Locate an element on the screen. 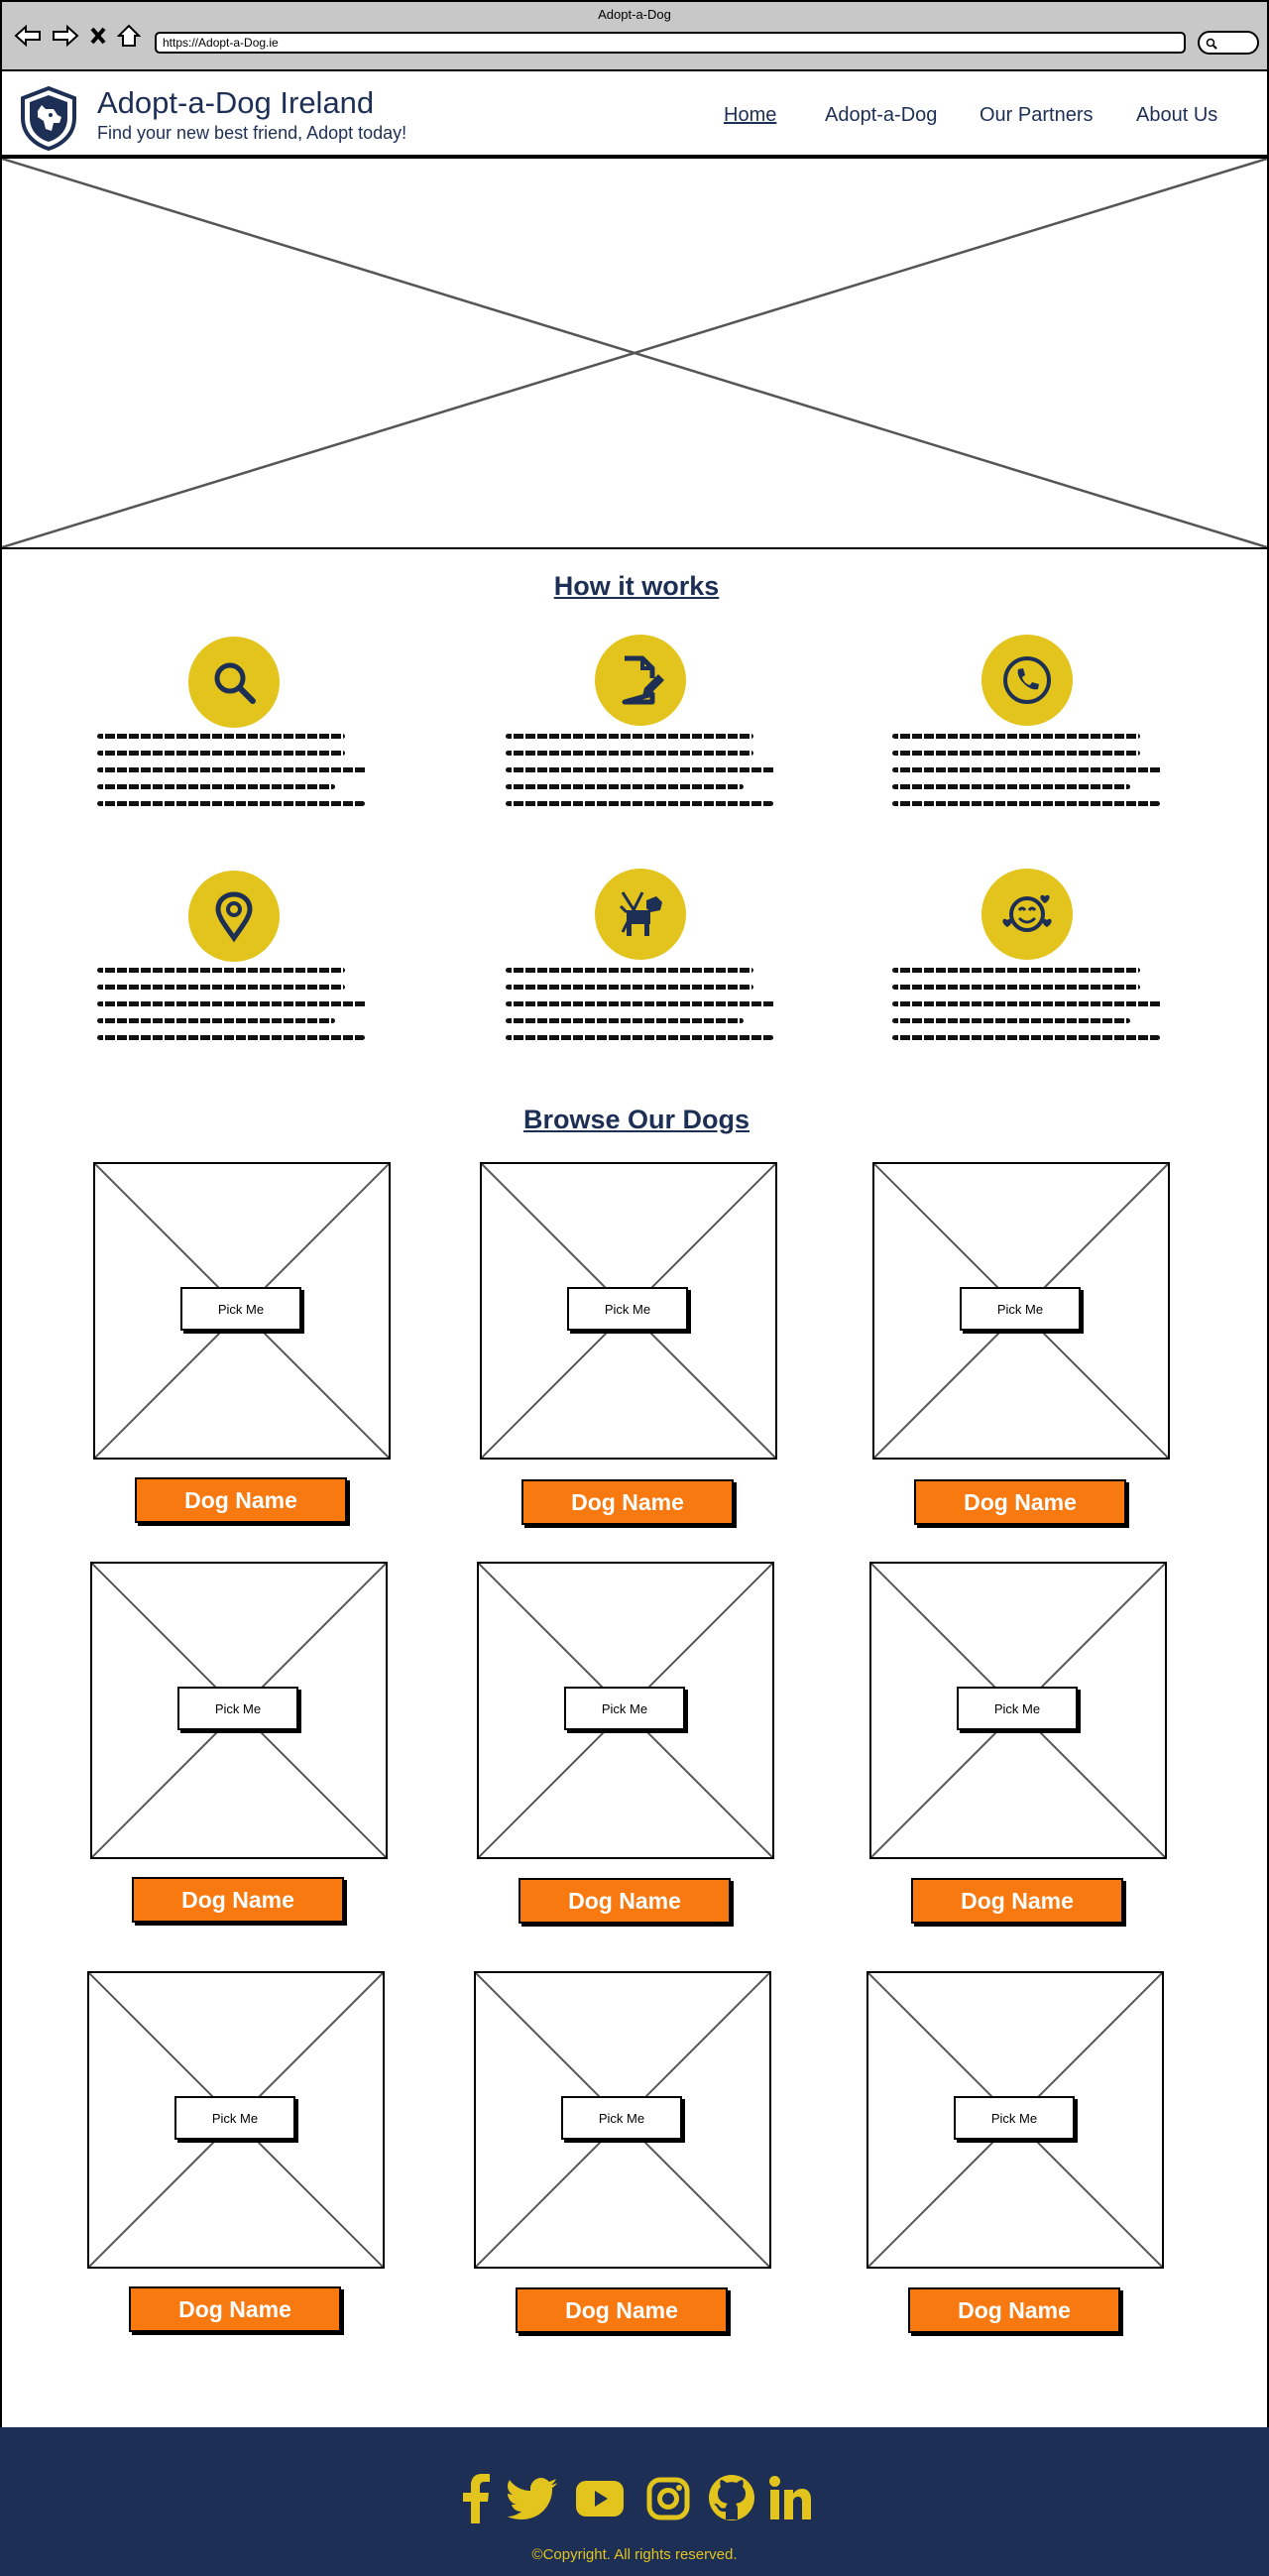 The height and width of the screenshot is (2576, 1269). browser-chrome: Adopt-a-Dog https://Adopt-a-Dog.ie is located at coordinates (634, 35).